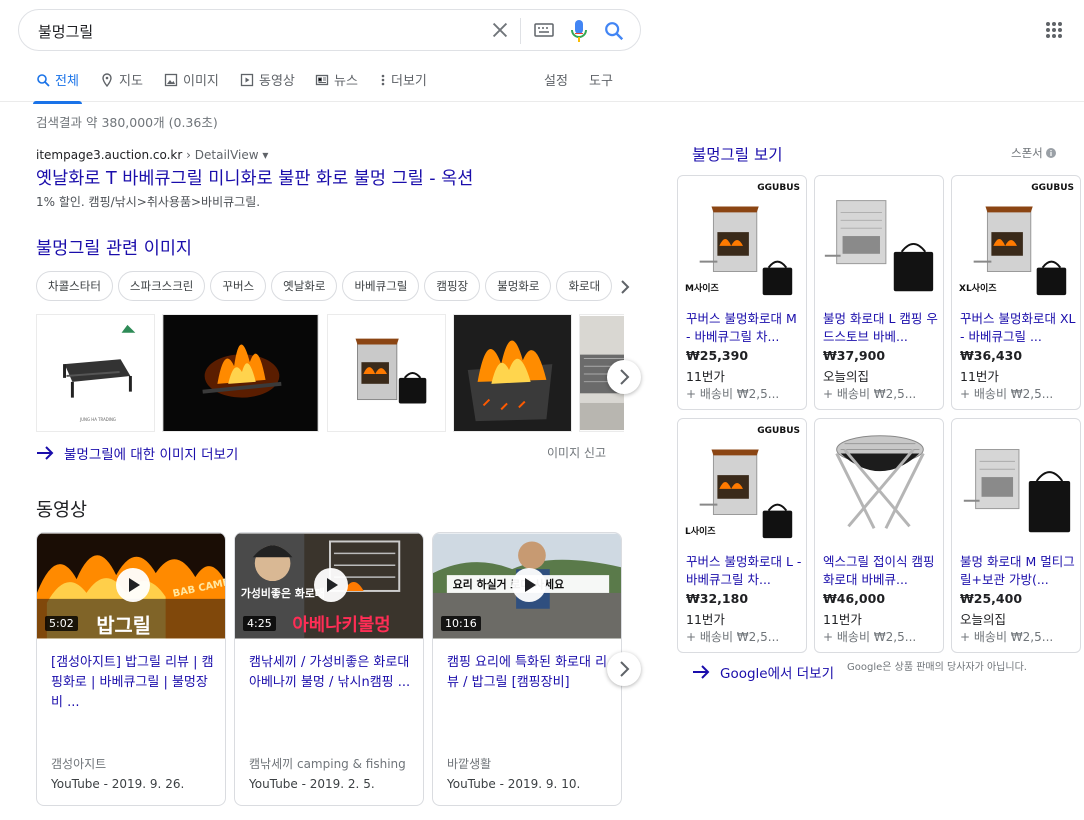 This screenshot has height=820, width=1084. Describe the element at coordinates (1054, 30) in the screenshot. I see `apps-grid-icon` at that location.